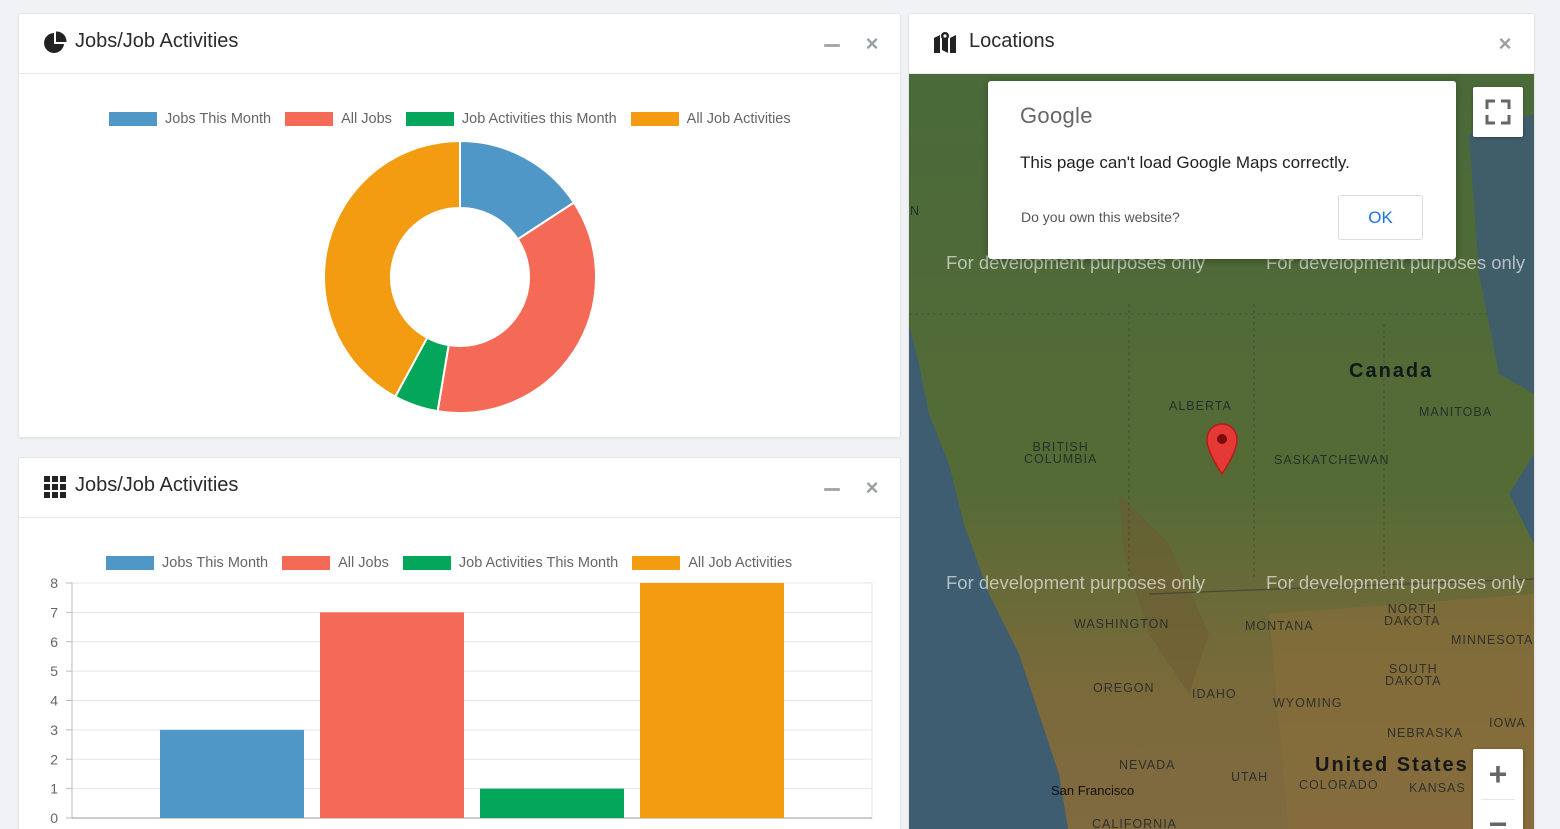 The image size is (1560, 829). I want to click on panel-header: Locations ×, so click(1221, 44).